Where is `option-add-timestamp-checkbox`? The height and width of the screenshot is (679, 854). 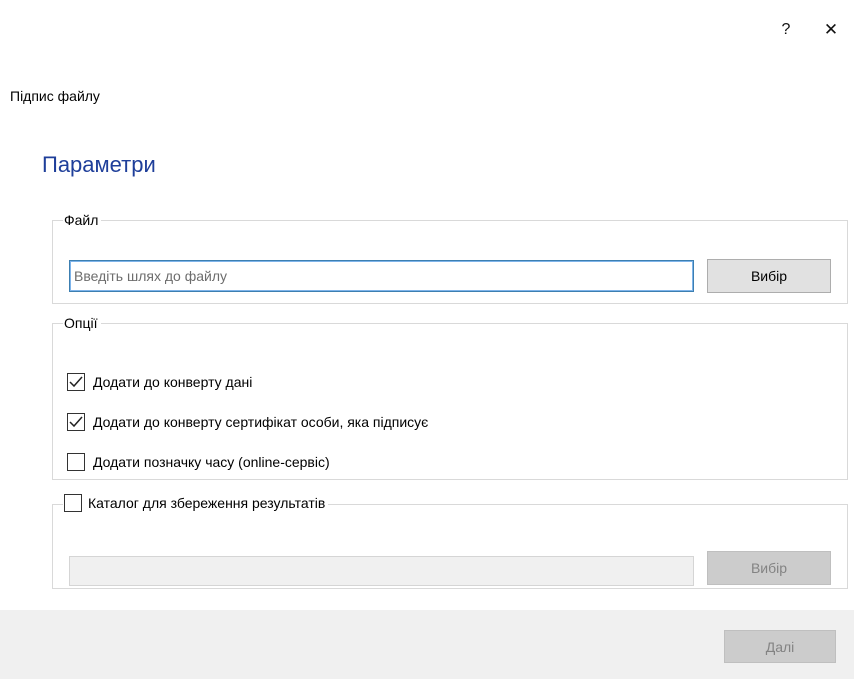 option-add-timestamp-checkbox is located at coordinates (76, 462).